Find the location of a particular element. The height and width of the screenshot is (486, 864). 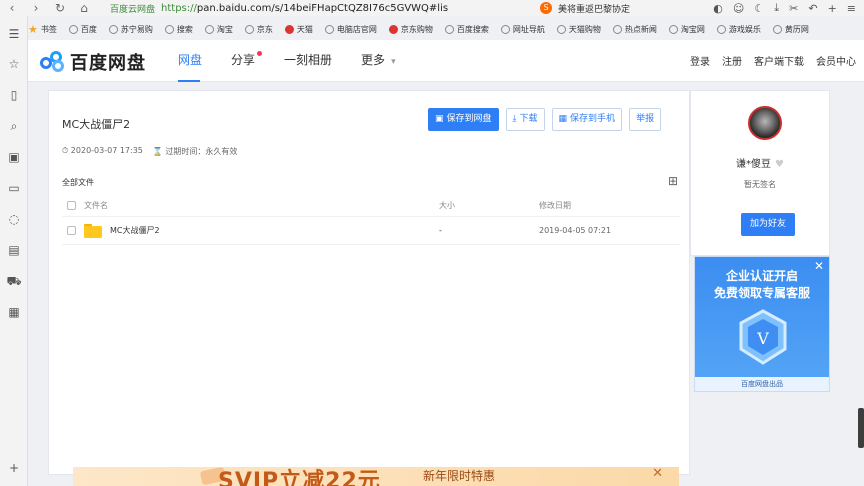

avatar is located at coordinates (765, 123).